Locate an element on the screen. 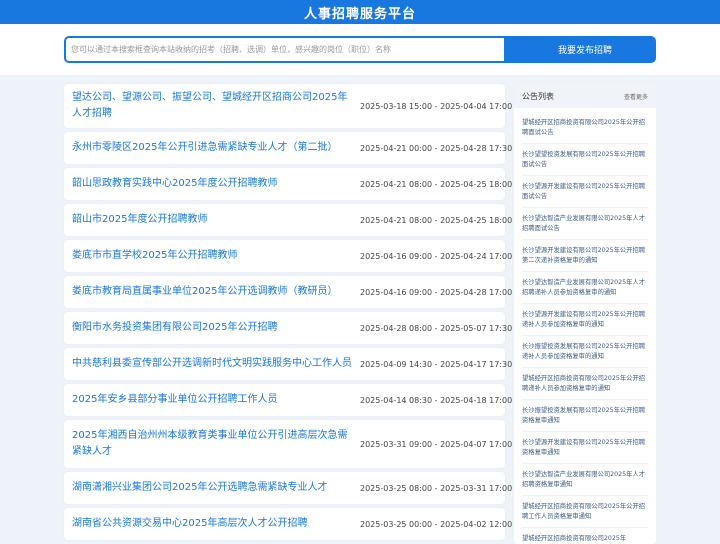  application-period: 2025-03-25 08:00 - 2025-03-31 17:00 is located at coordinates (436, 488).